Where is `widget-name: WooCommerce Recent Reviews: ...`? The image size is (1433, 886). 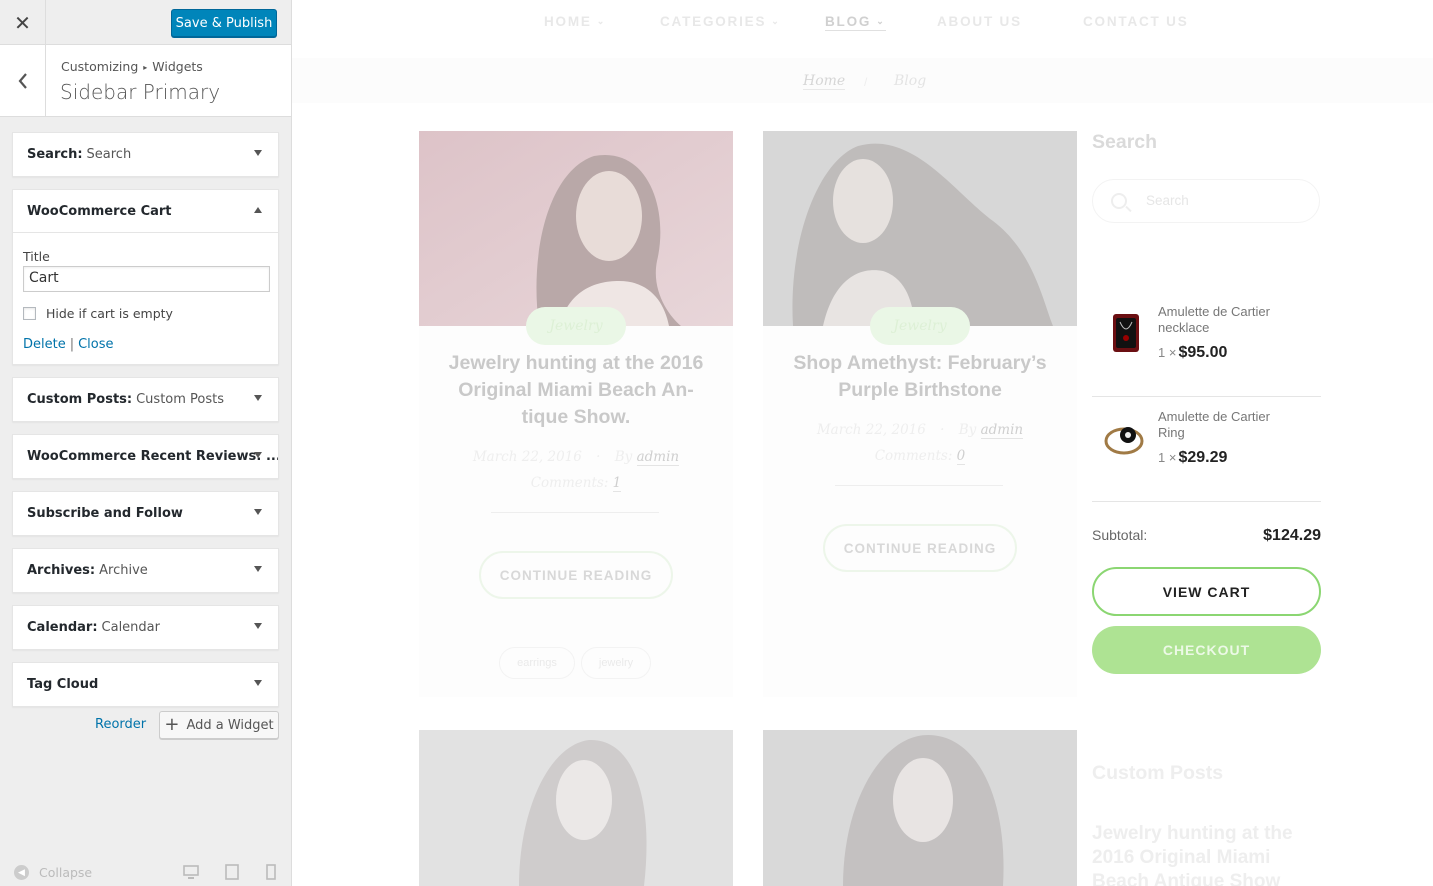 widget-name: WooCommerce Recent Reviews: ... is located at coordinates (152, 456).